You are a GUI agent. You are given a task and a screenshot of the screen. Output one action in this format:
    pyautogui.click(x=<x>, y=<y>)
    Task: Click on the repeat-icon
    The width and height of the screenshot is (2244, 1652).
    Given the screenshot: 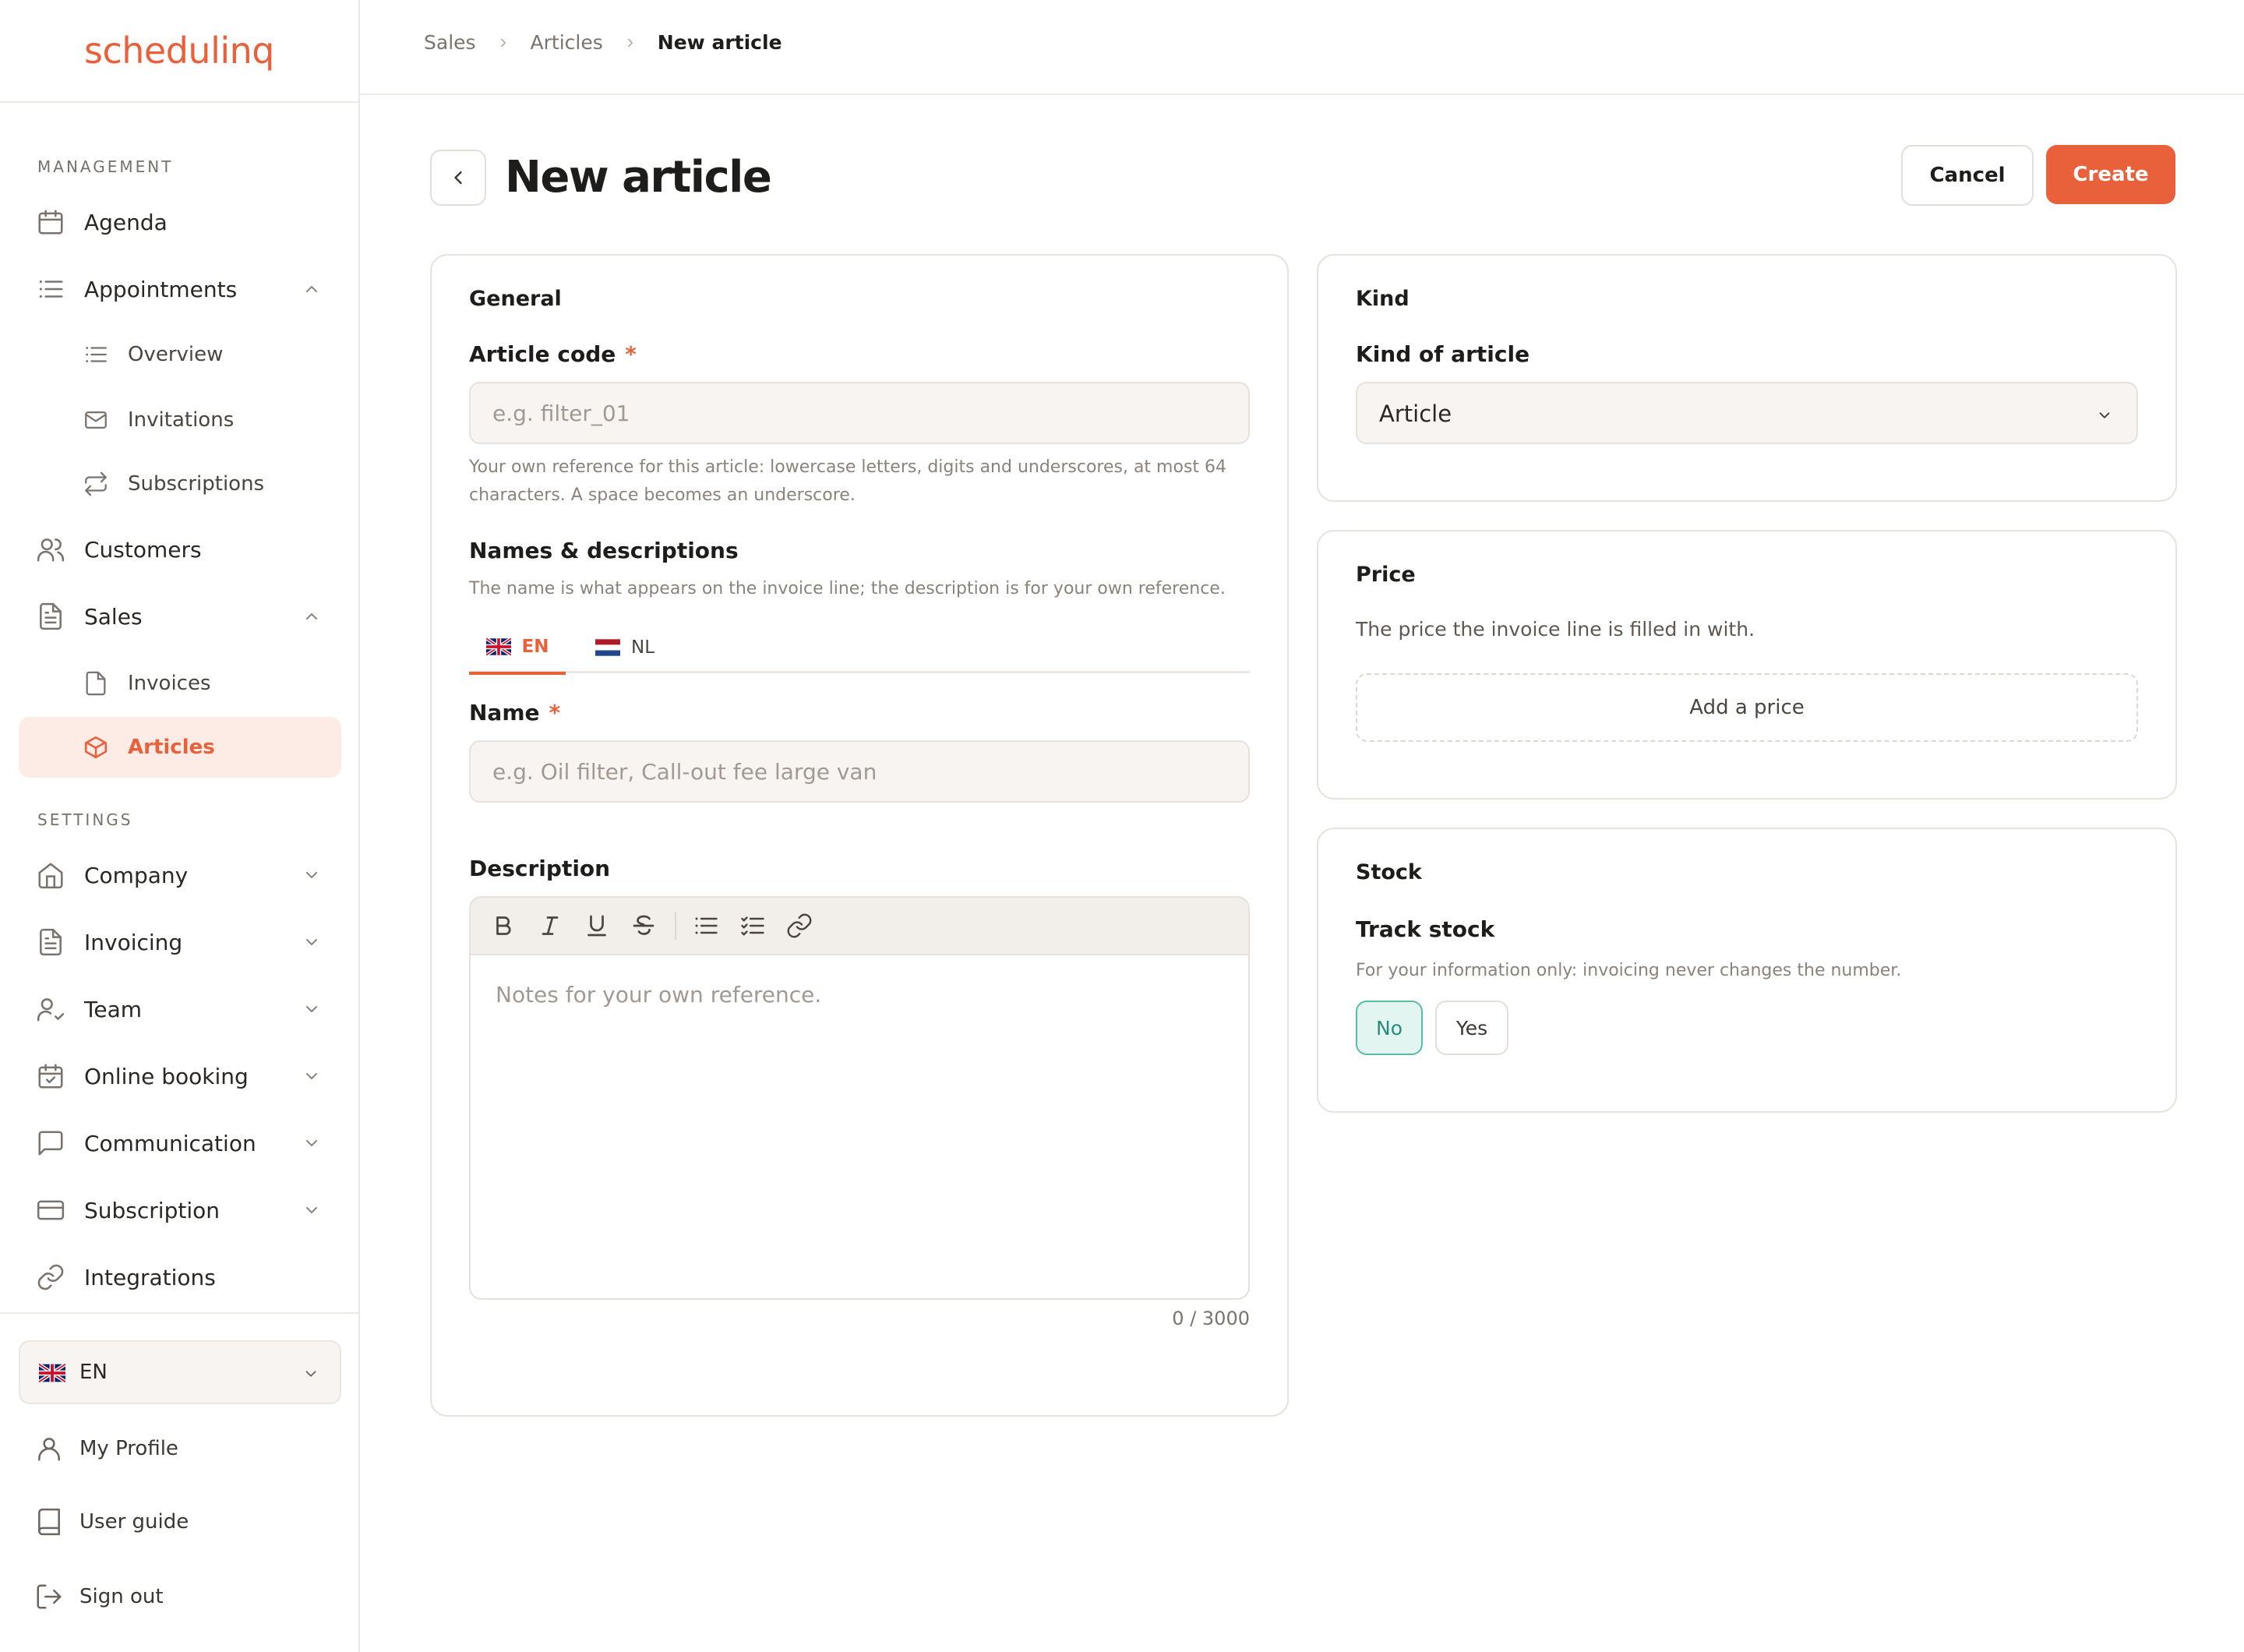 What is the action you would take?
    pyautogui.click(x=96, y=484)
    